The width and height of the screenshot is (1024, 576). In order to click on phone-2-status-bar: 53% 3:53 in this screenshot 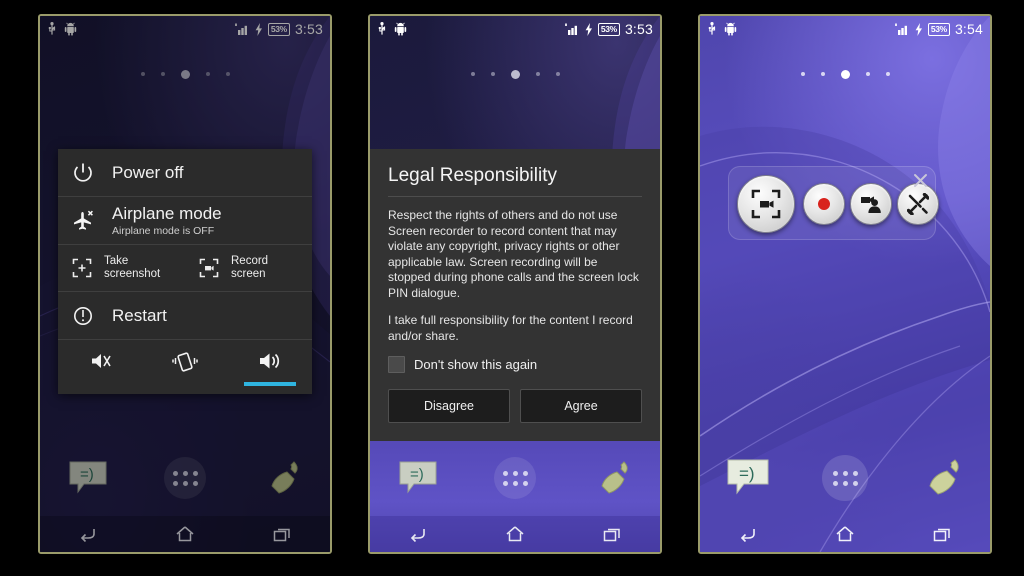, I will do `click(515, 29)`.